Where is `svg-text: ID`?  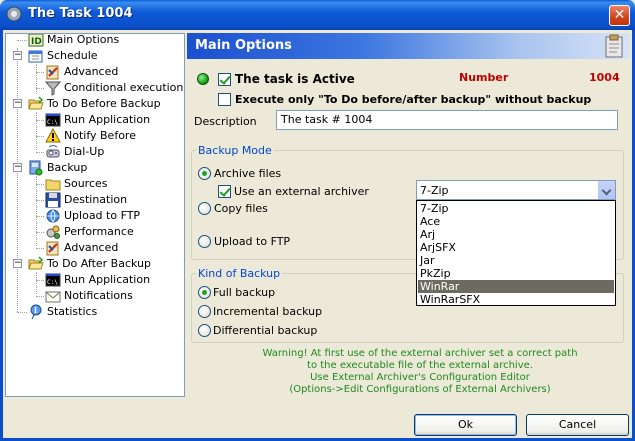
svg-text: ID is located at coordinates (36, 42).